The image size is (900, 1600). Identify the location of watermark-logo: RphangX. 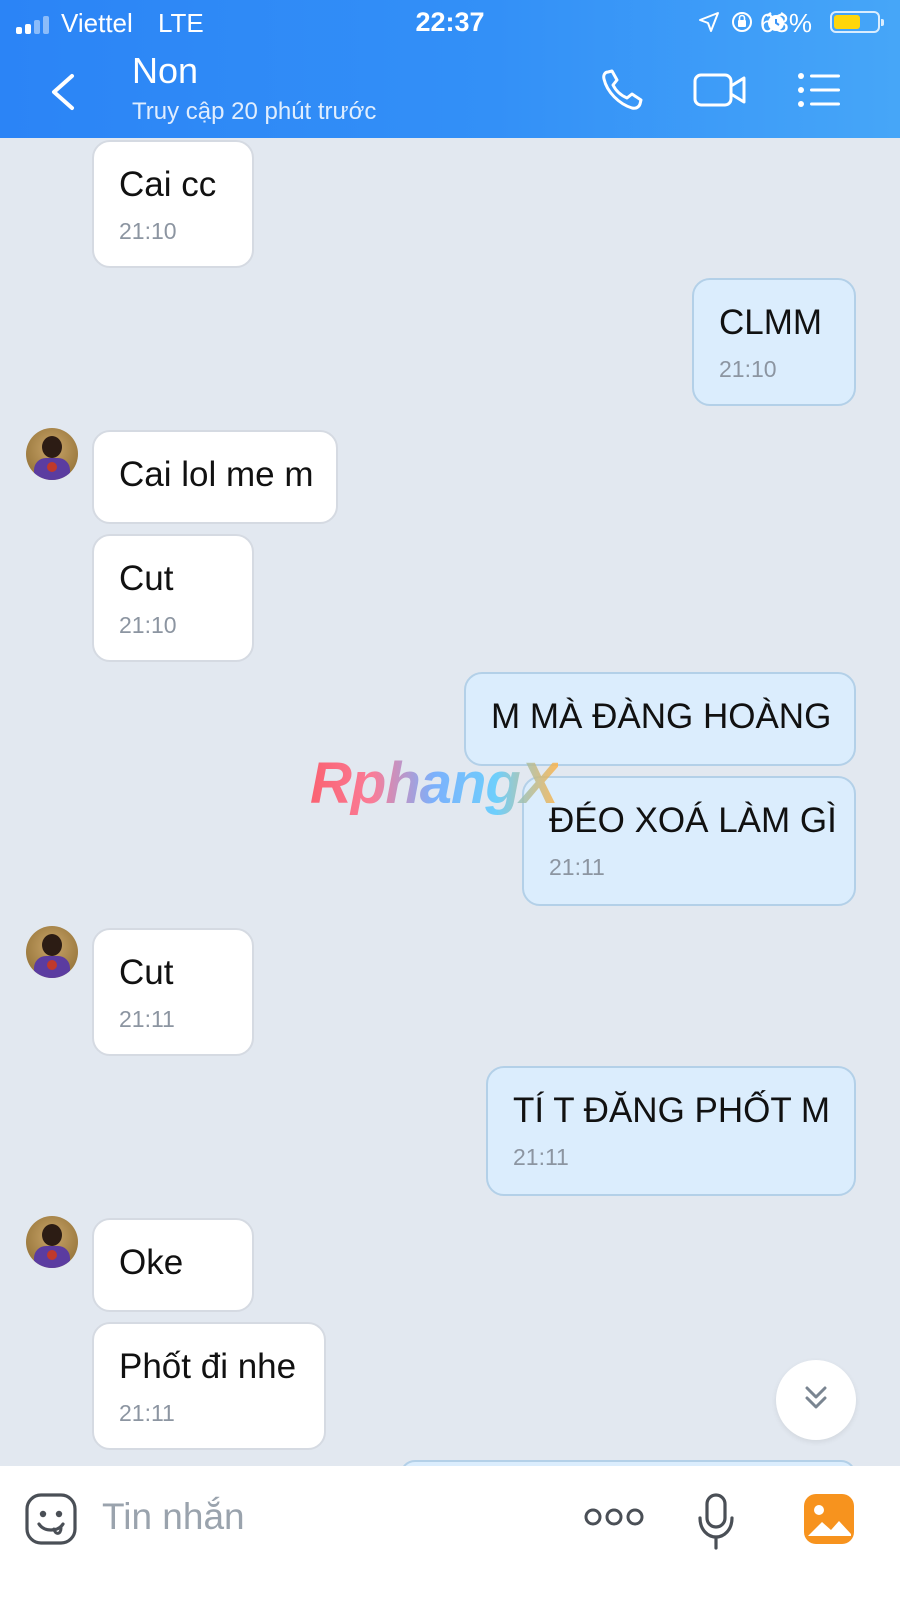
(434, 783).